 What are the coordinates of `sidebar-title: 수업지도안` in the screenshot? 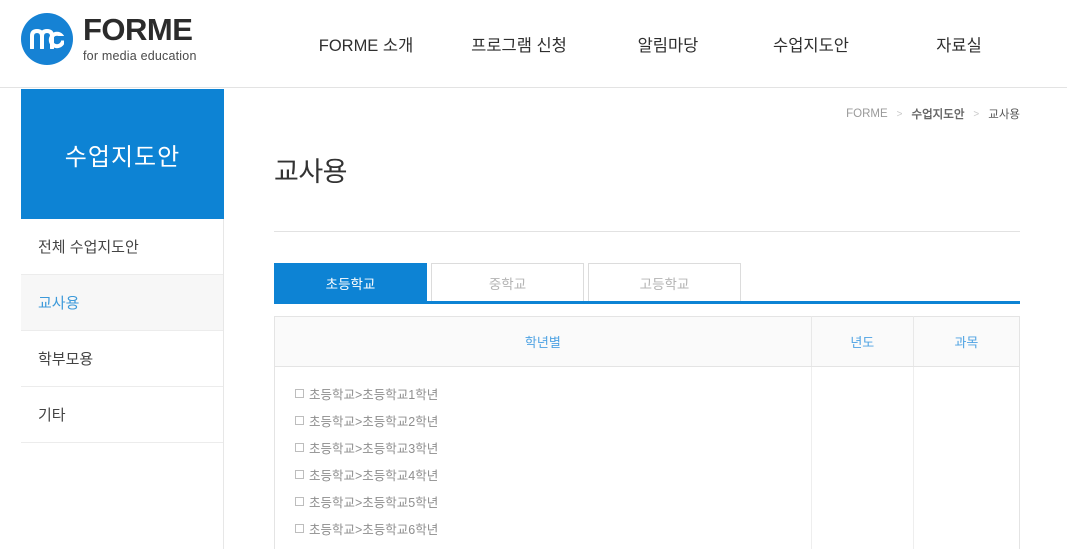 It's located at (122, 154).